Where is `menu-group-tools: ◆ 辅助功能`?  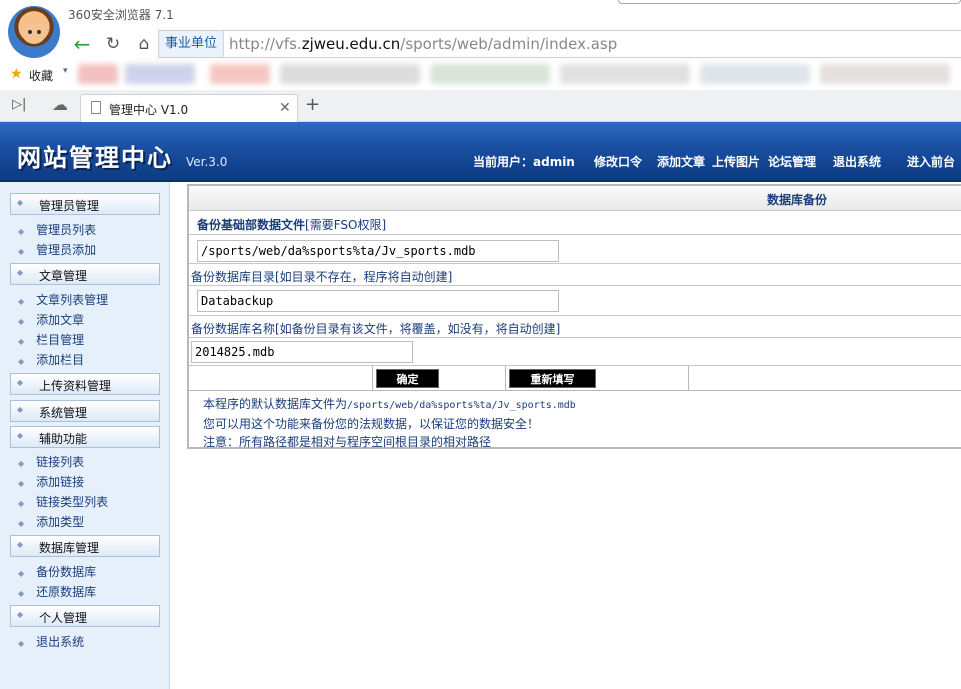
menu-group-tools: ◆ 辅助功能 is located at coordinates (85, 437).